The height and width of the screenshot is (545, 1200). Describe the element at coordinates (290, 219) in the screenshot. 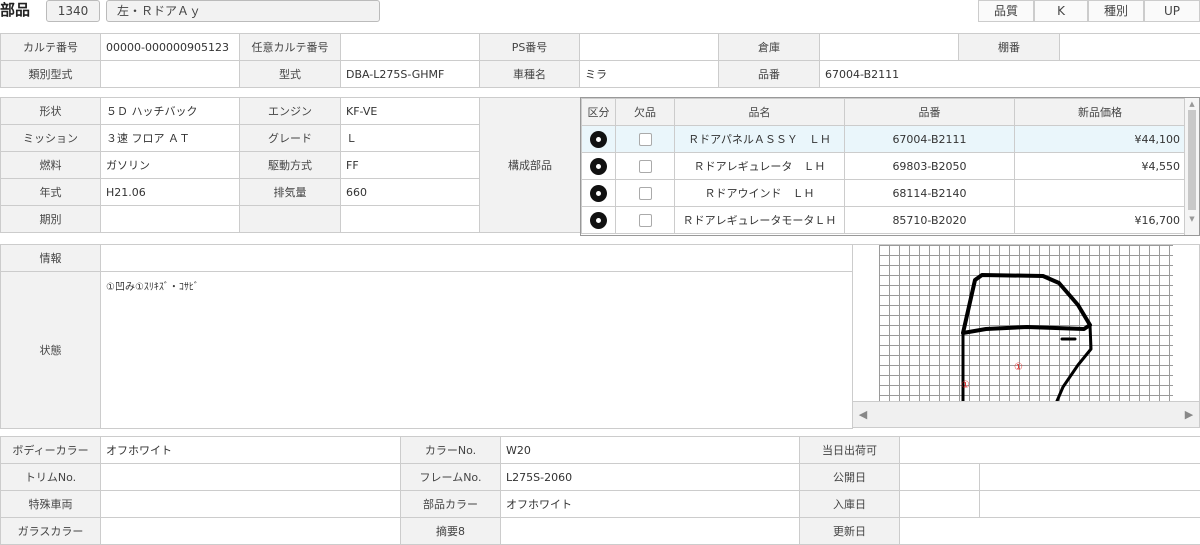

I see `empty-label` at that location.